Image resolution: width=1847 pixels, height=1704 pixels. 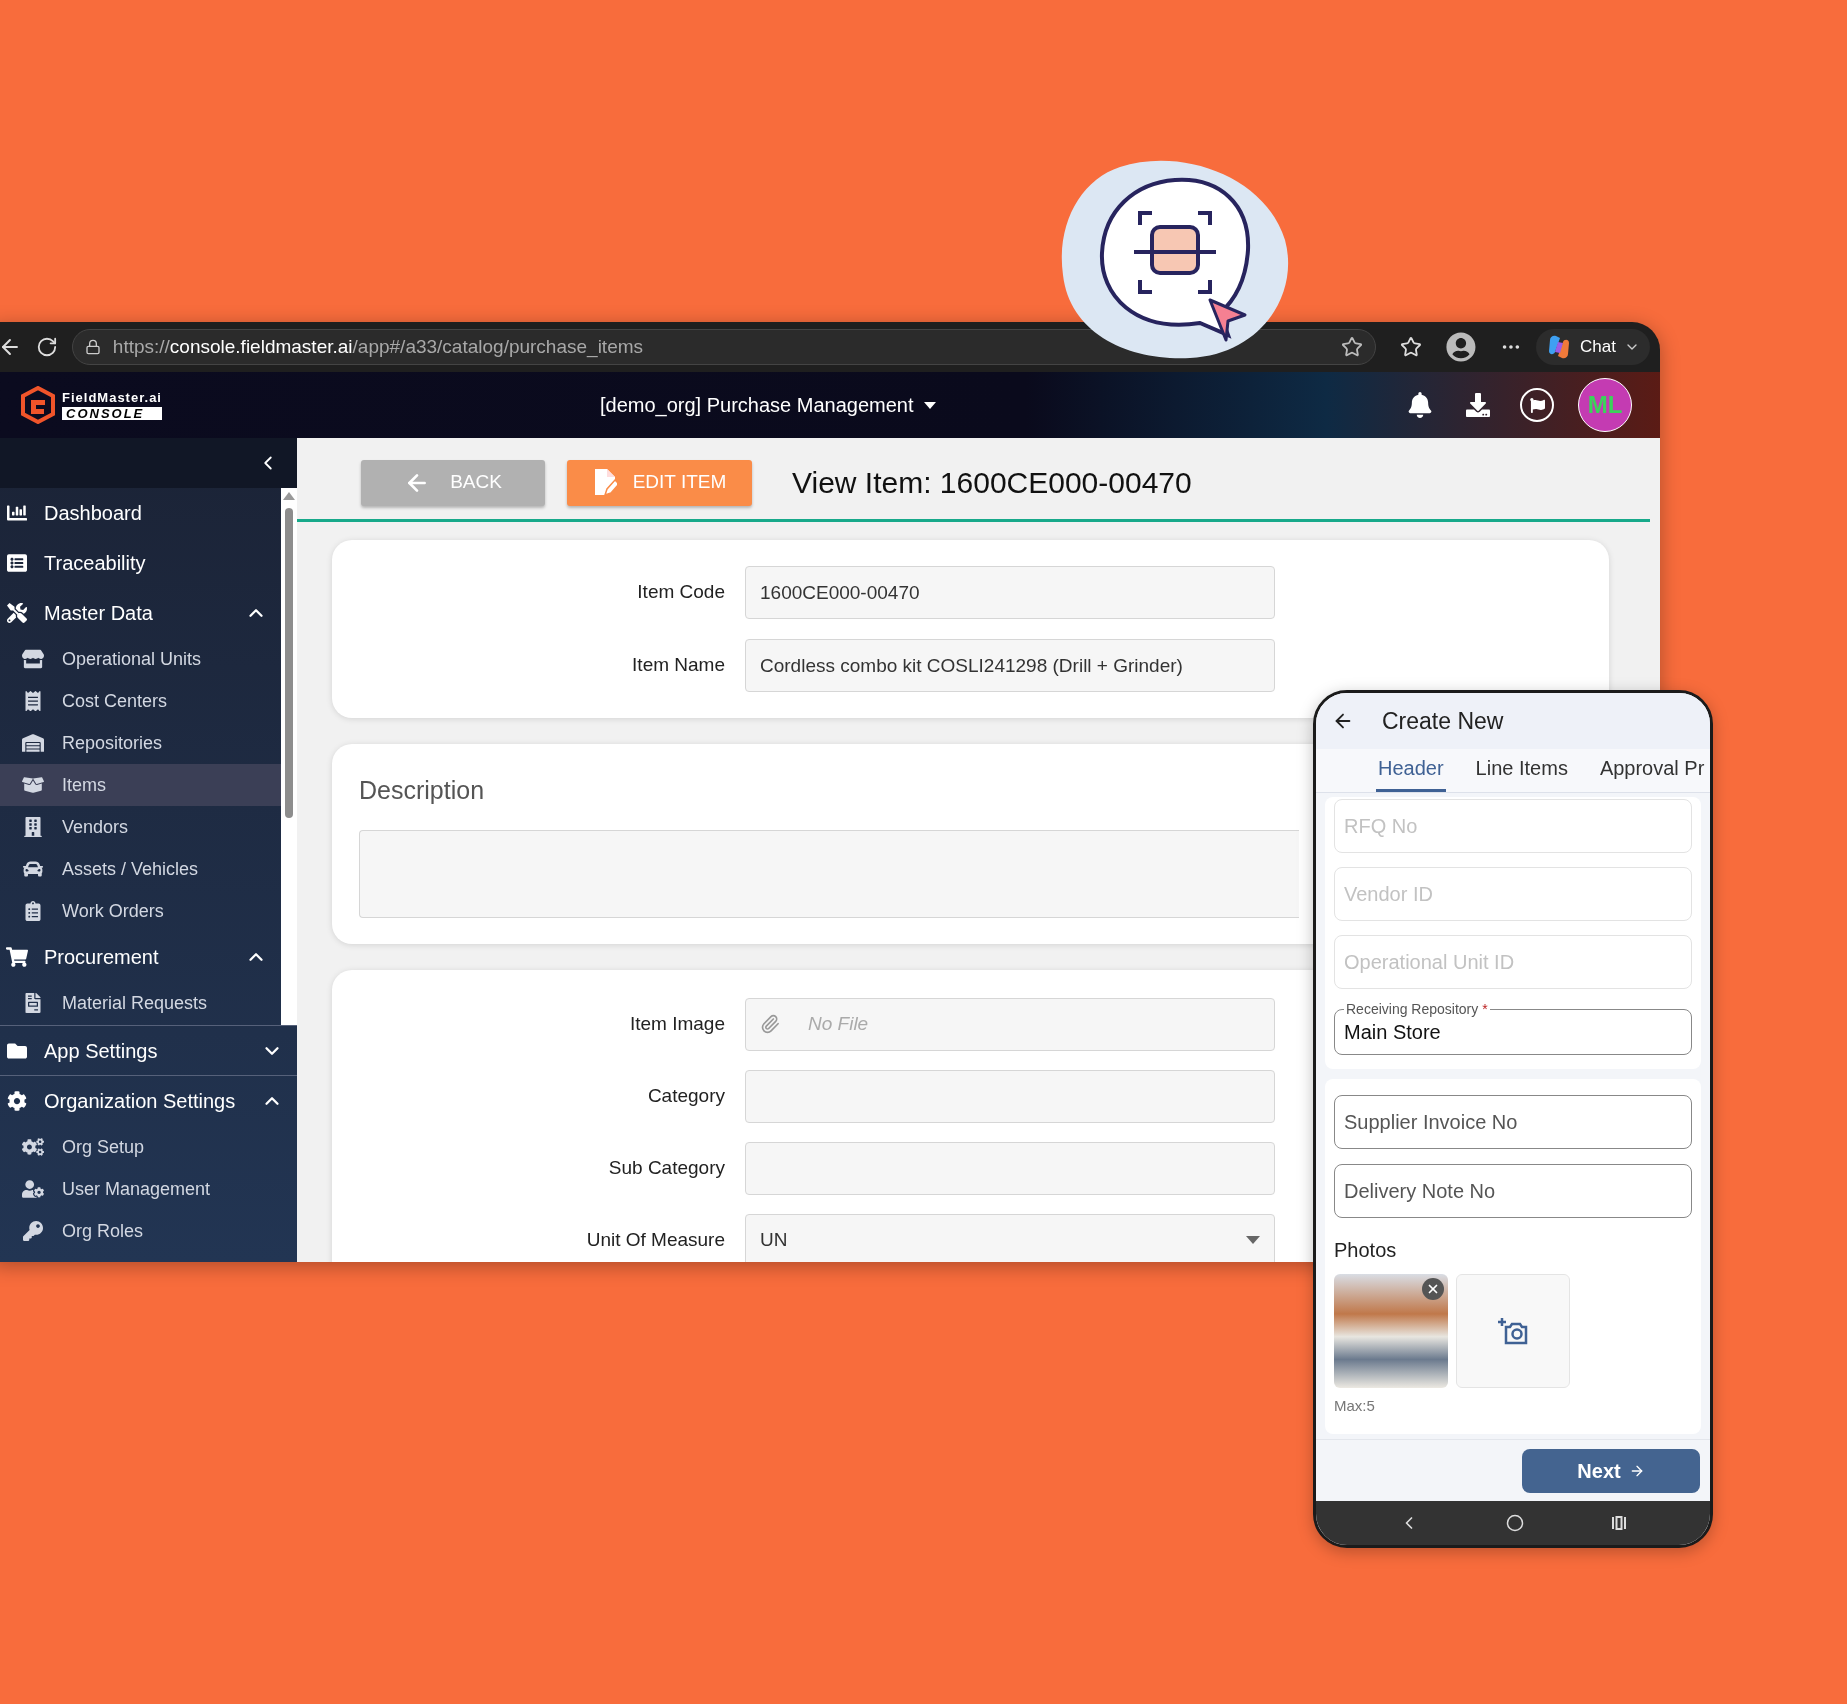 I want to click on storefront-icon, so click(x=33, y=659).